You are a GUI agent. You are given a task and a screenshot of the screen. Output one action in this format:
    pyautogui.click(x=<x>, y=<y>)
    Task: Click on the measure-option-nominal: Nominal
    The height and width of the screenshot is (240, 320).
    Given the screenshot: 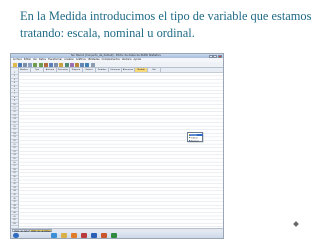 What is the action you would take?
    pyautogui.click(x=195, y=141)
    